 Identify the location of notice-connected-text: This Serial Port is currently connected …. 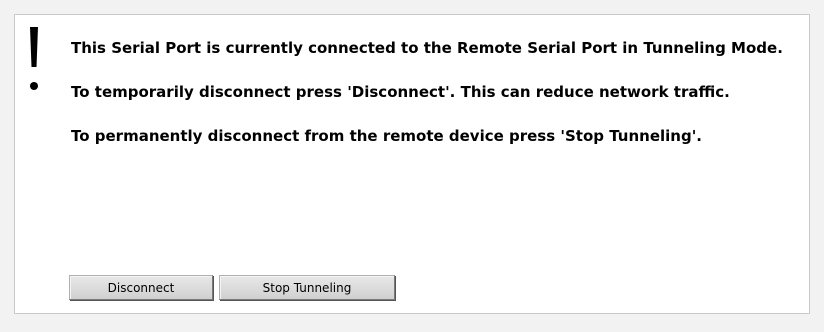
(427, 48).